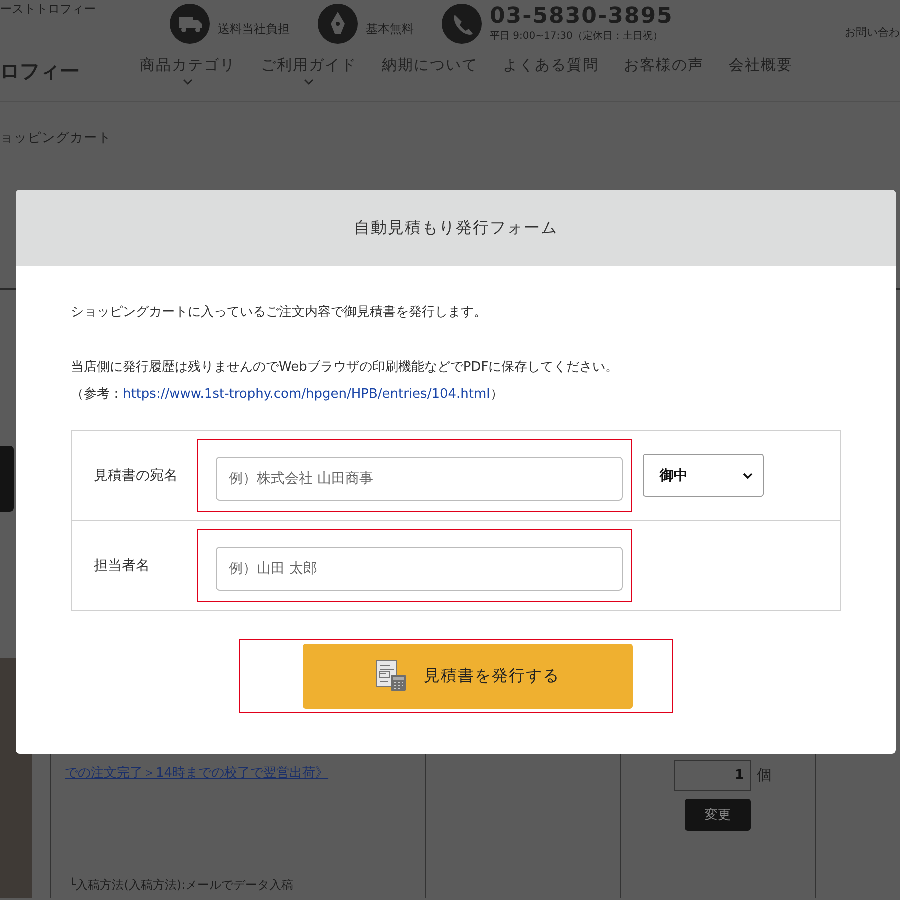 Image resolution: width=900 pixels, height=900 pixels. Describe the element at coordinates (718, 815) in the screenshot. I see `update-button: 変更` at that location.